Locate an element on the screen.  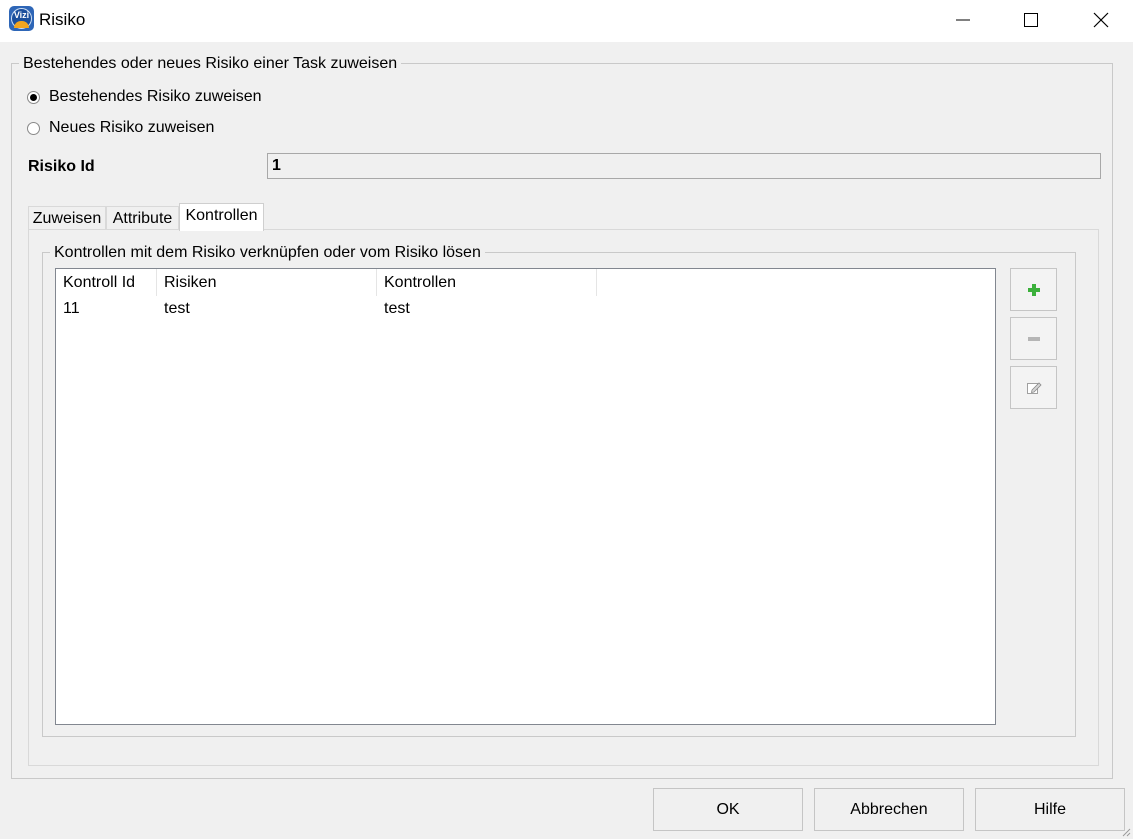
column-header-risiken: Risiken is located at coordinates (267, 282).